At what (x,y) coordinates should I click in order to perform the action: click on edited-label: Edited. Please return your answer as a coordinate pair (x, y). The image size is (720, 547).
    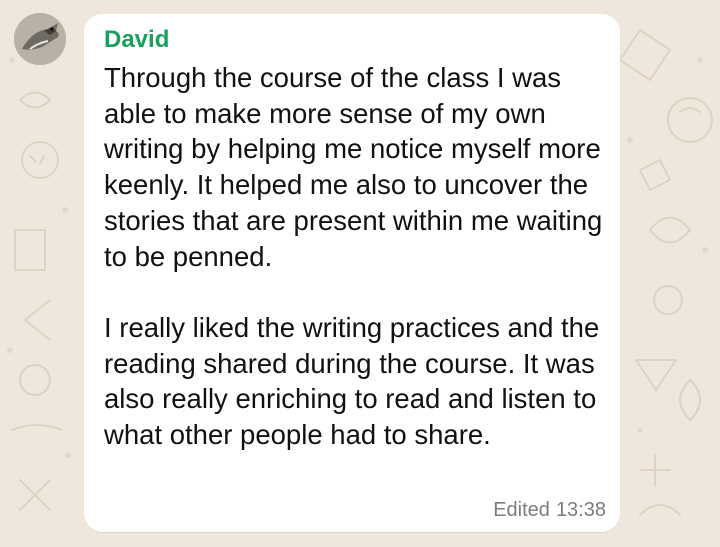
    Looking at the image, I should click on (521, 510).